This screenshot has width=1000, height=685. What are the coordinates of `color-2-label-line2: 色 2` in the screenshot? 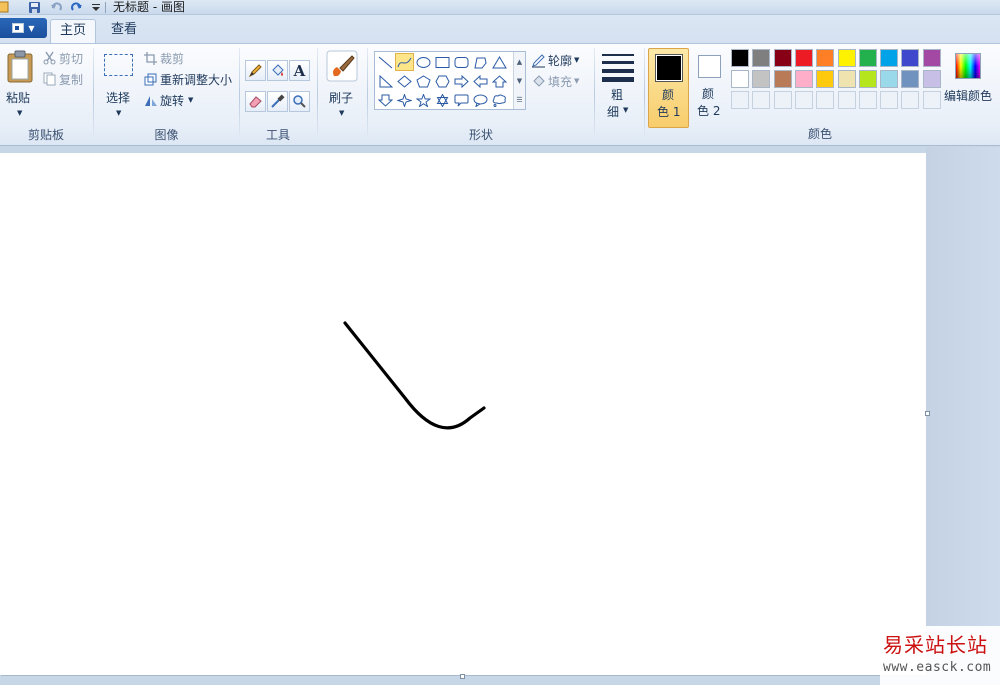 It's located at (709, 111).